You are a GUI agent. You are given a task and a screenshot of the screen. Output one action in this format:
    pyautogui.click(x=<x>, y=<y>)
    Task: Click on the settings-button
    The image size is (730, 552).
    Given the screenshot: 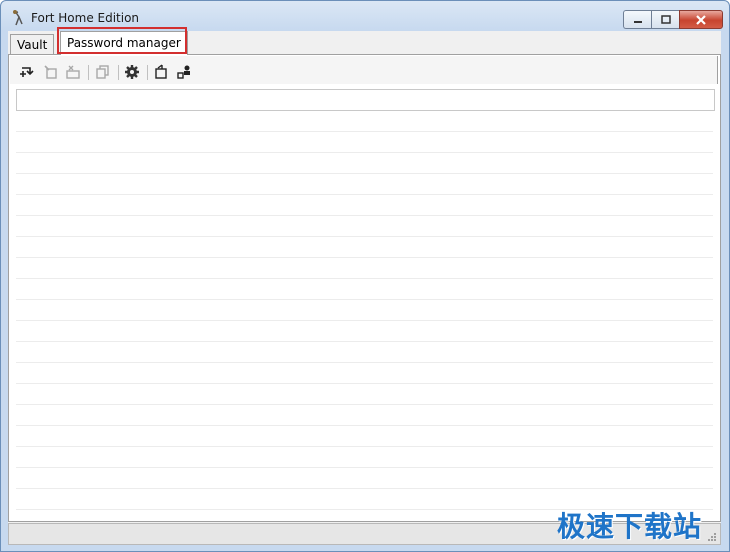 What is the action you would take?
    pyautogui.click(x=132, y=72)
    